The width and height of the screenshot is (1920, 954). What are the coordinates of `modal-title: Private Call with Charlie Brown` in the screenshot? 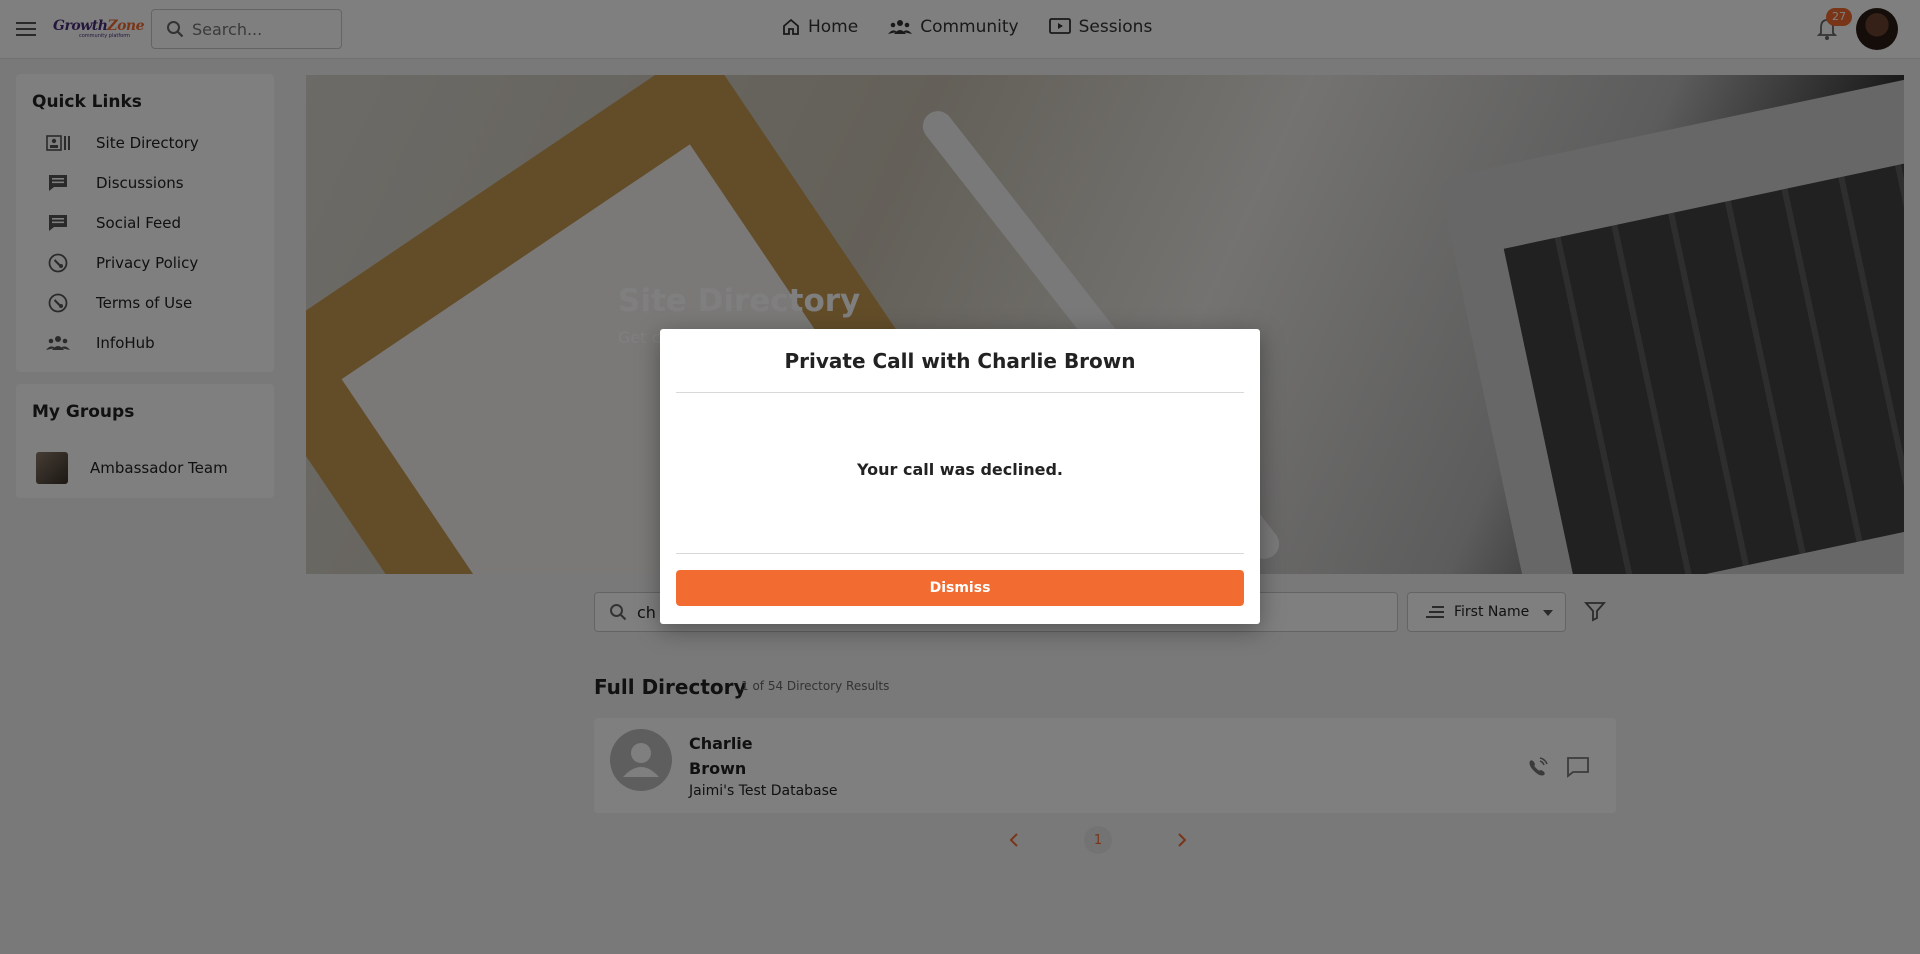 It's located at (960, 361).